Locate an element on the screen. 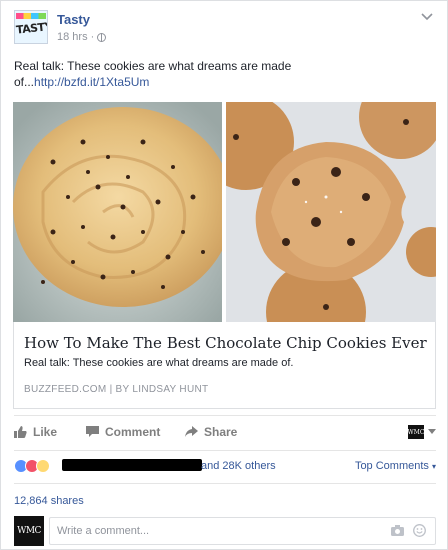 The width and height of the screenshot is (448, 550). chevron-down-icon: ▾ is located at coordinates (433, 466).